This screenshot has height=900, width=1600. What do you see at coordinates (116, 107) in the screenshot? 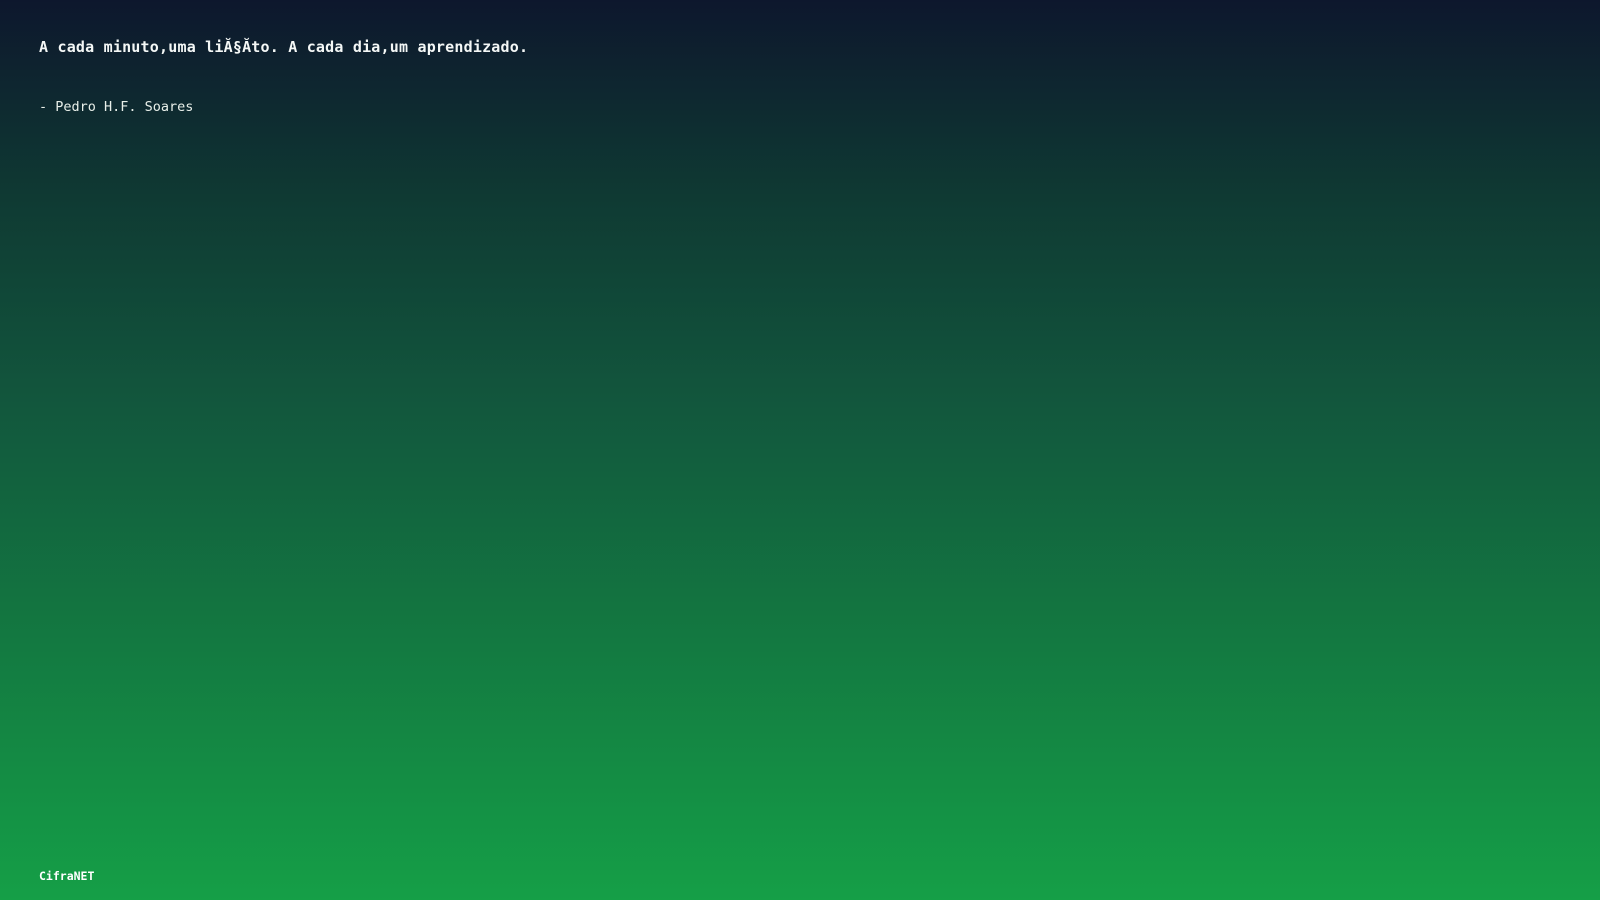
I see `quote-author: - Pedro H.F. Soares` at bounding box center [116, 107].